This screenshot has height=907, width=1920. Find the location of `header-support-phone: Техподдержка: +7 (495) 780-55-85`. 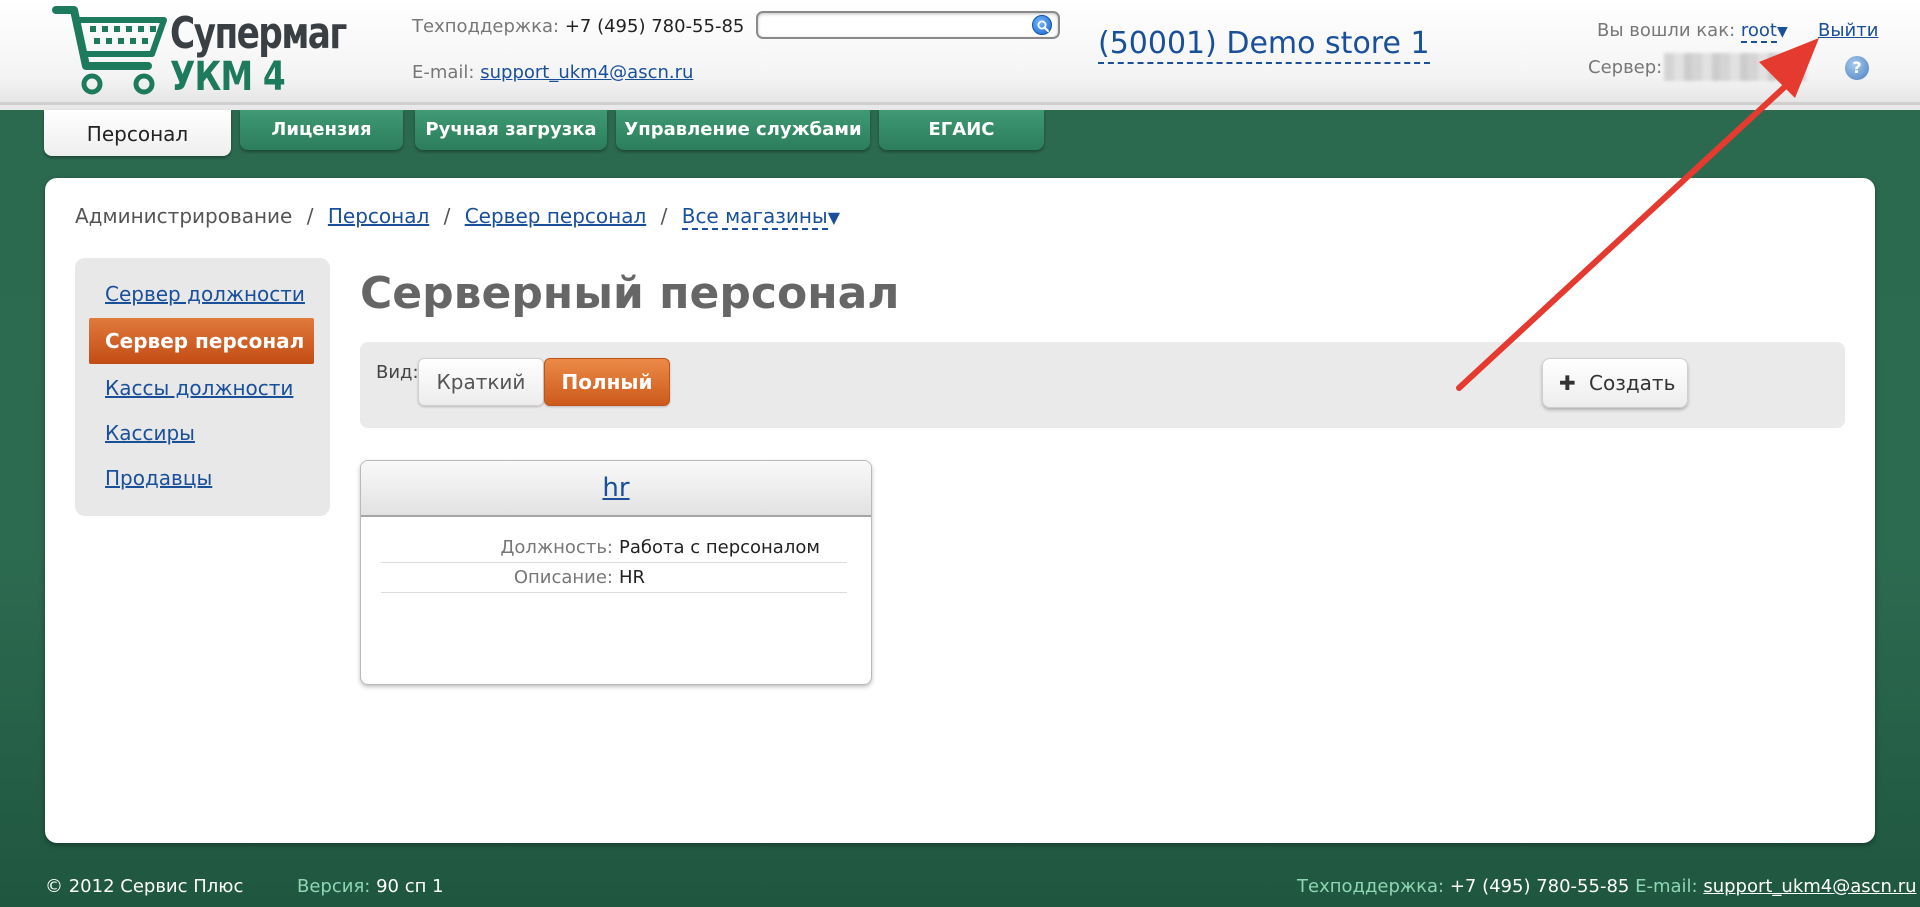

header-support-phone: Техподдержка: +7 (495) 780-55-85 is located at coordinates (578, 26).